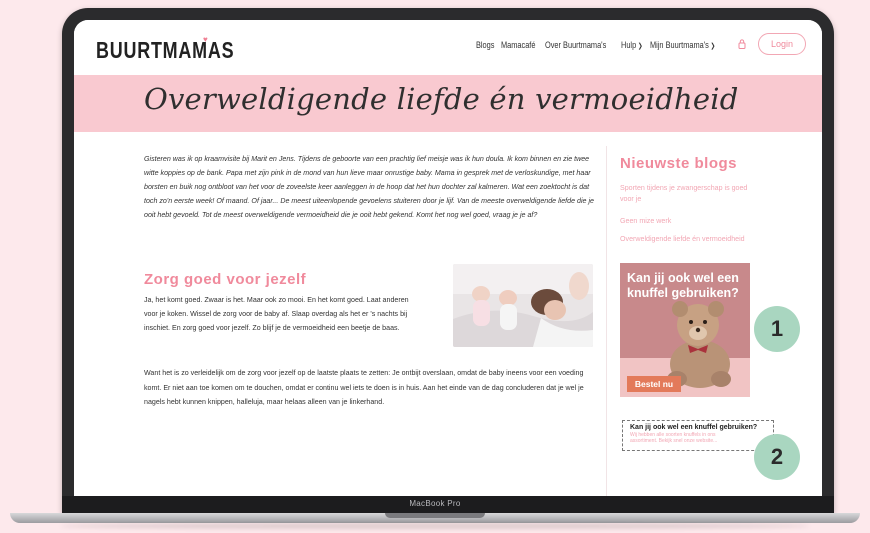 The height and width of the screenshot is (533, 870). Describe the element at coordinates (606, 321) in the screenshot. I see `sidebar-divider` at that location.